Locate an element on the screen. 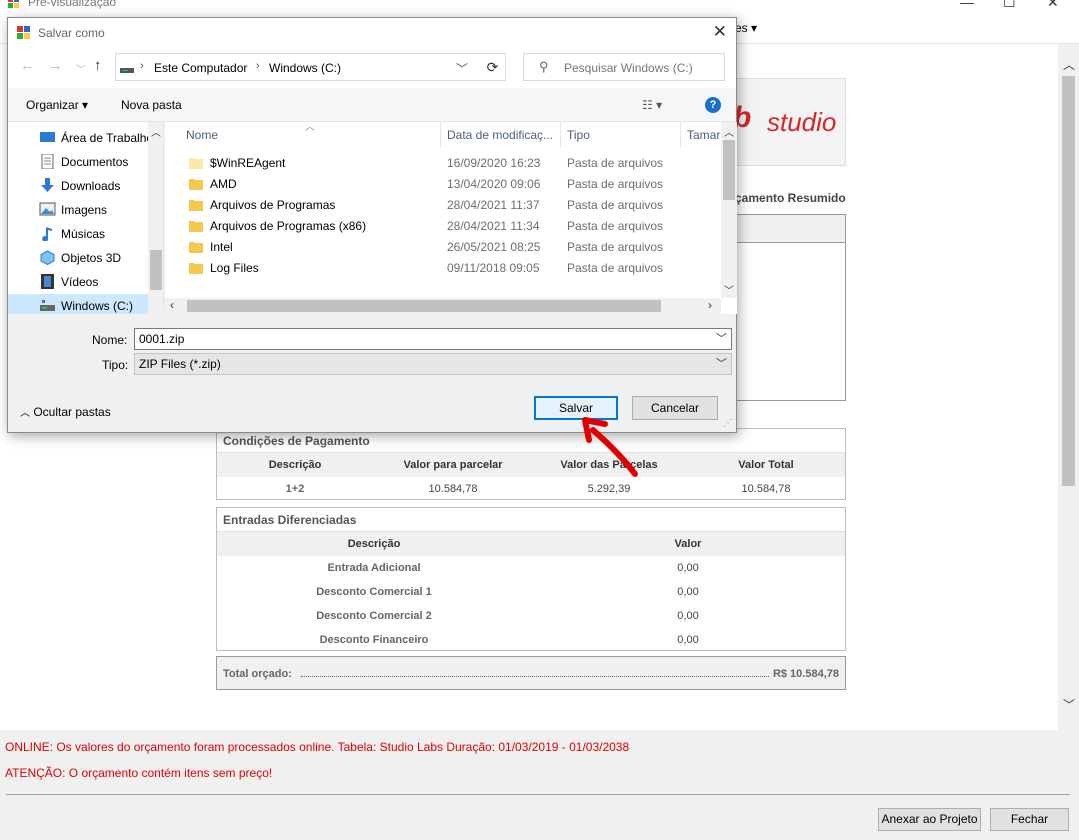  maximize-icon: ☐ is located at coordinates (1009, 5).